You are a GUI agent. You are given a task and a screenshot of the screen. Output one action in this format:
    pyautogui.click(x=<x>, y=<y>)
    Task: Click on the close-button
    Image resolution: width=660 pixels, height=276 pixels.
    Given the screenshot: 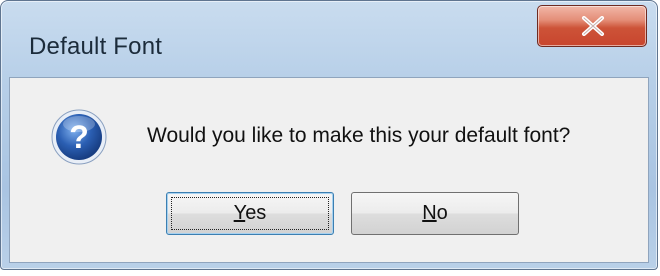 What is the action you would take?
    pyautogui.click(x=592, y=26)
    